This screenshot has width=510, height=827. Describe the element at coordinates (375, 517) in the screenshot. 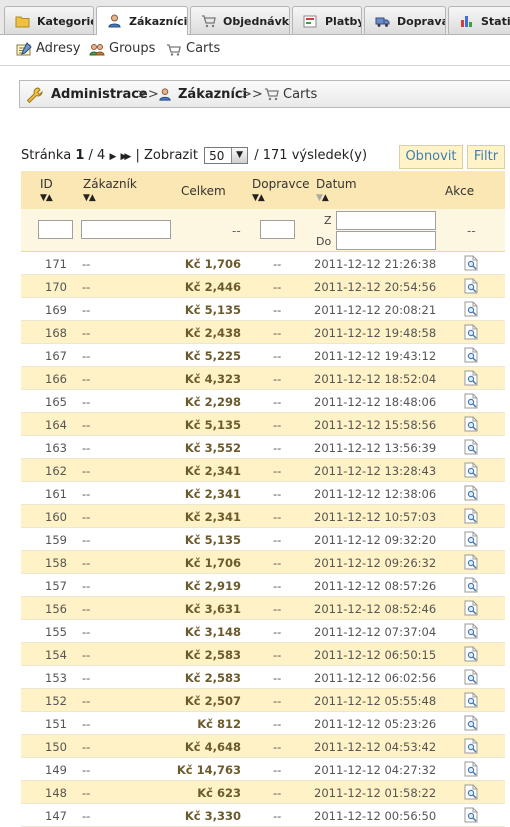

I see `cell-date: 2011-12-12 10:57:03` at that location.